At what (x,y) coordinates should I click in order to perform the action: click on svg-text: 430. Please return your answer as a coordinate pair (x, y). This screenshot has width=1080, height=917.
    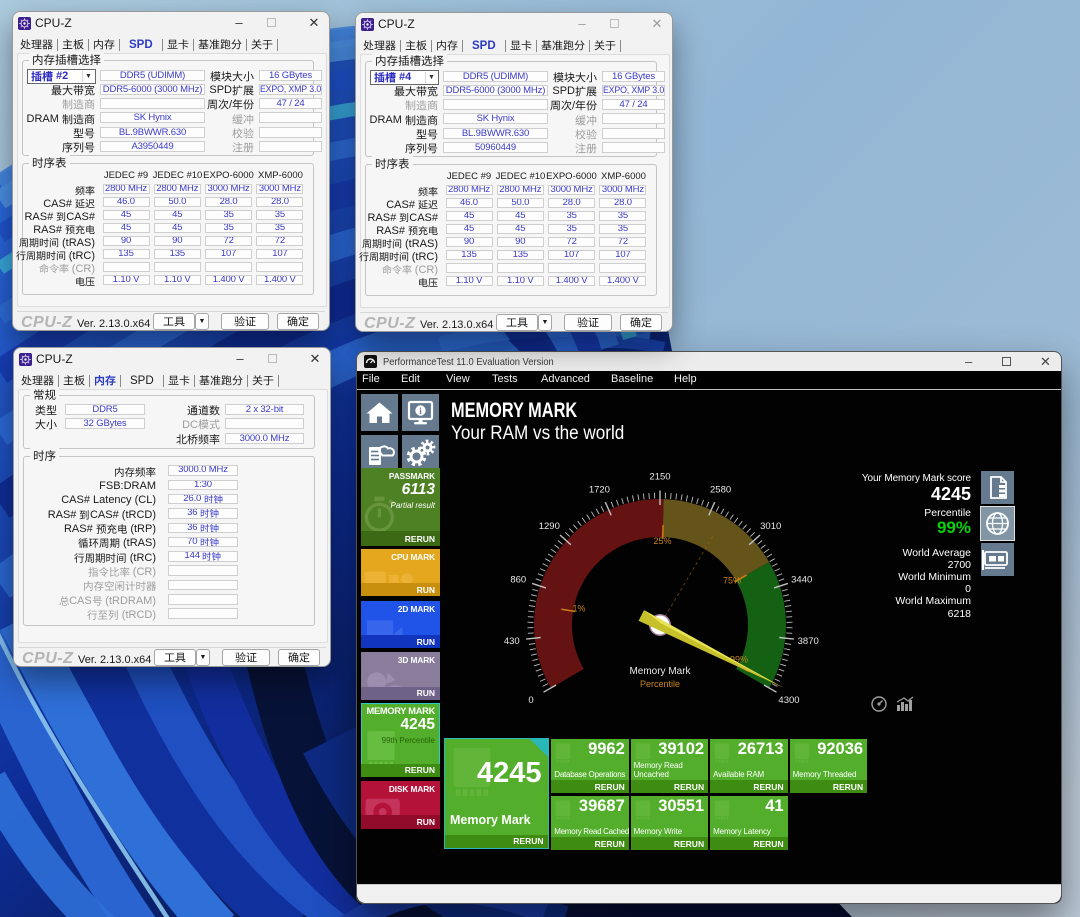
    Looking at the image, I should click on (512, 641).